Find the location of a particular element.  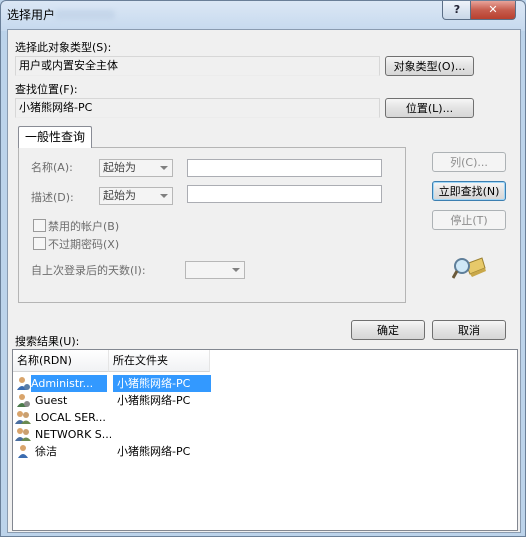

guest-user-icon is located at coordinates (23, 400).